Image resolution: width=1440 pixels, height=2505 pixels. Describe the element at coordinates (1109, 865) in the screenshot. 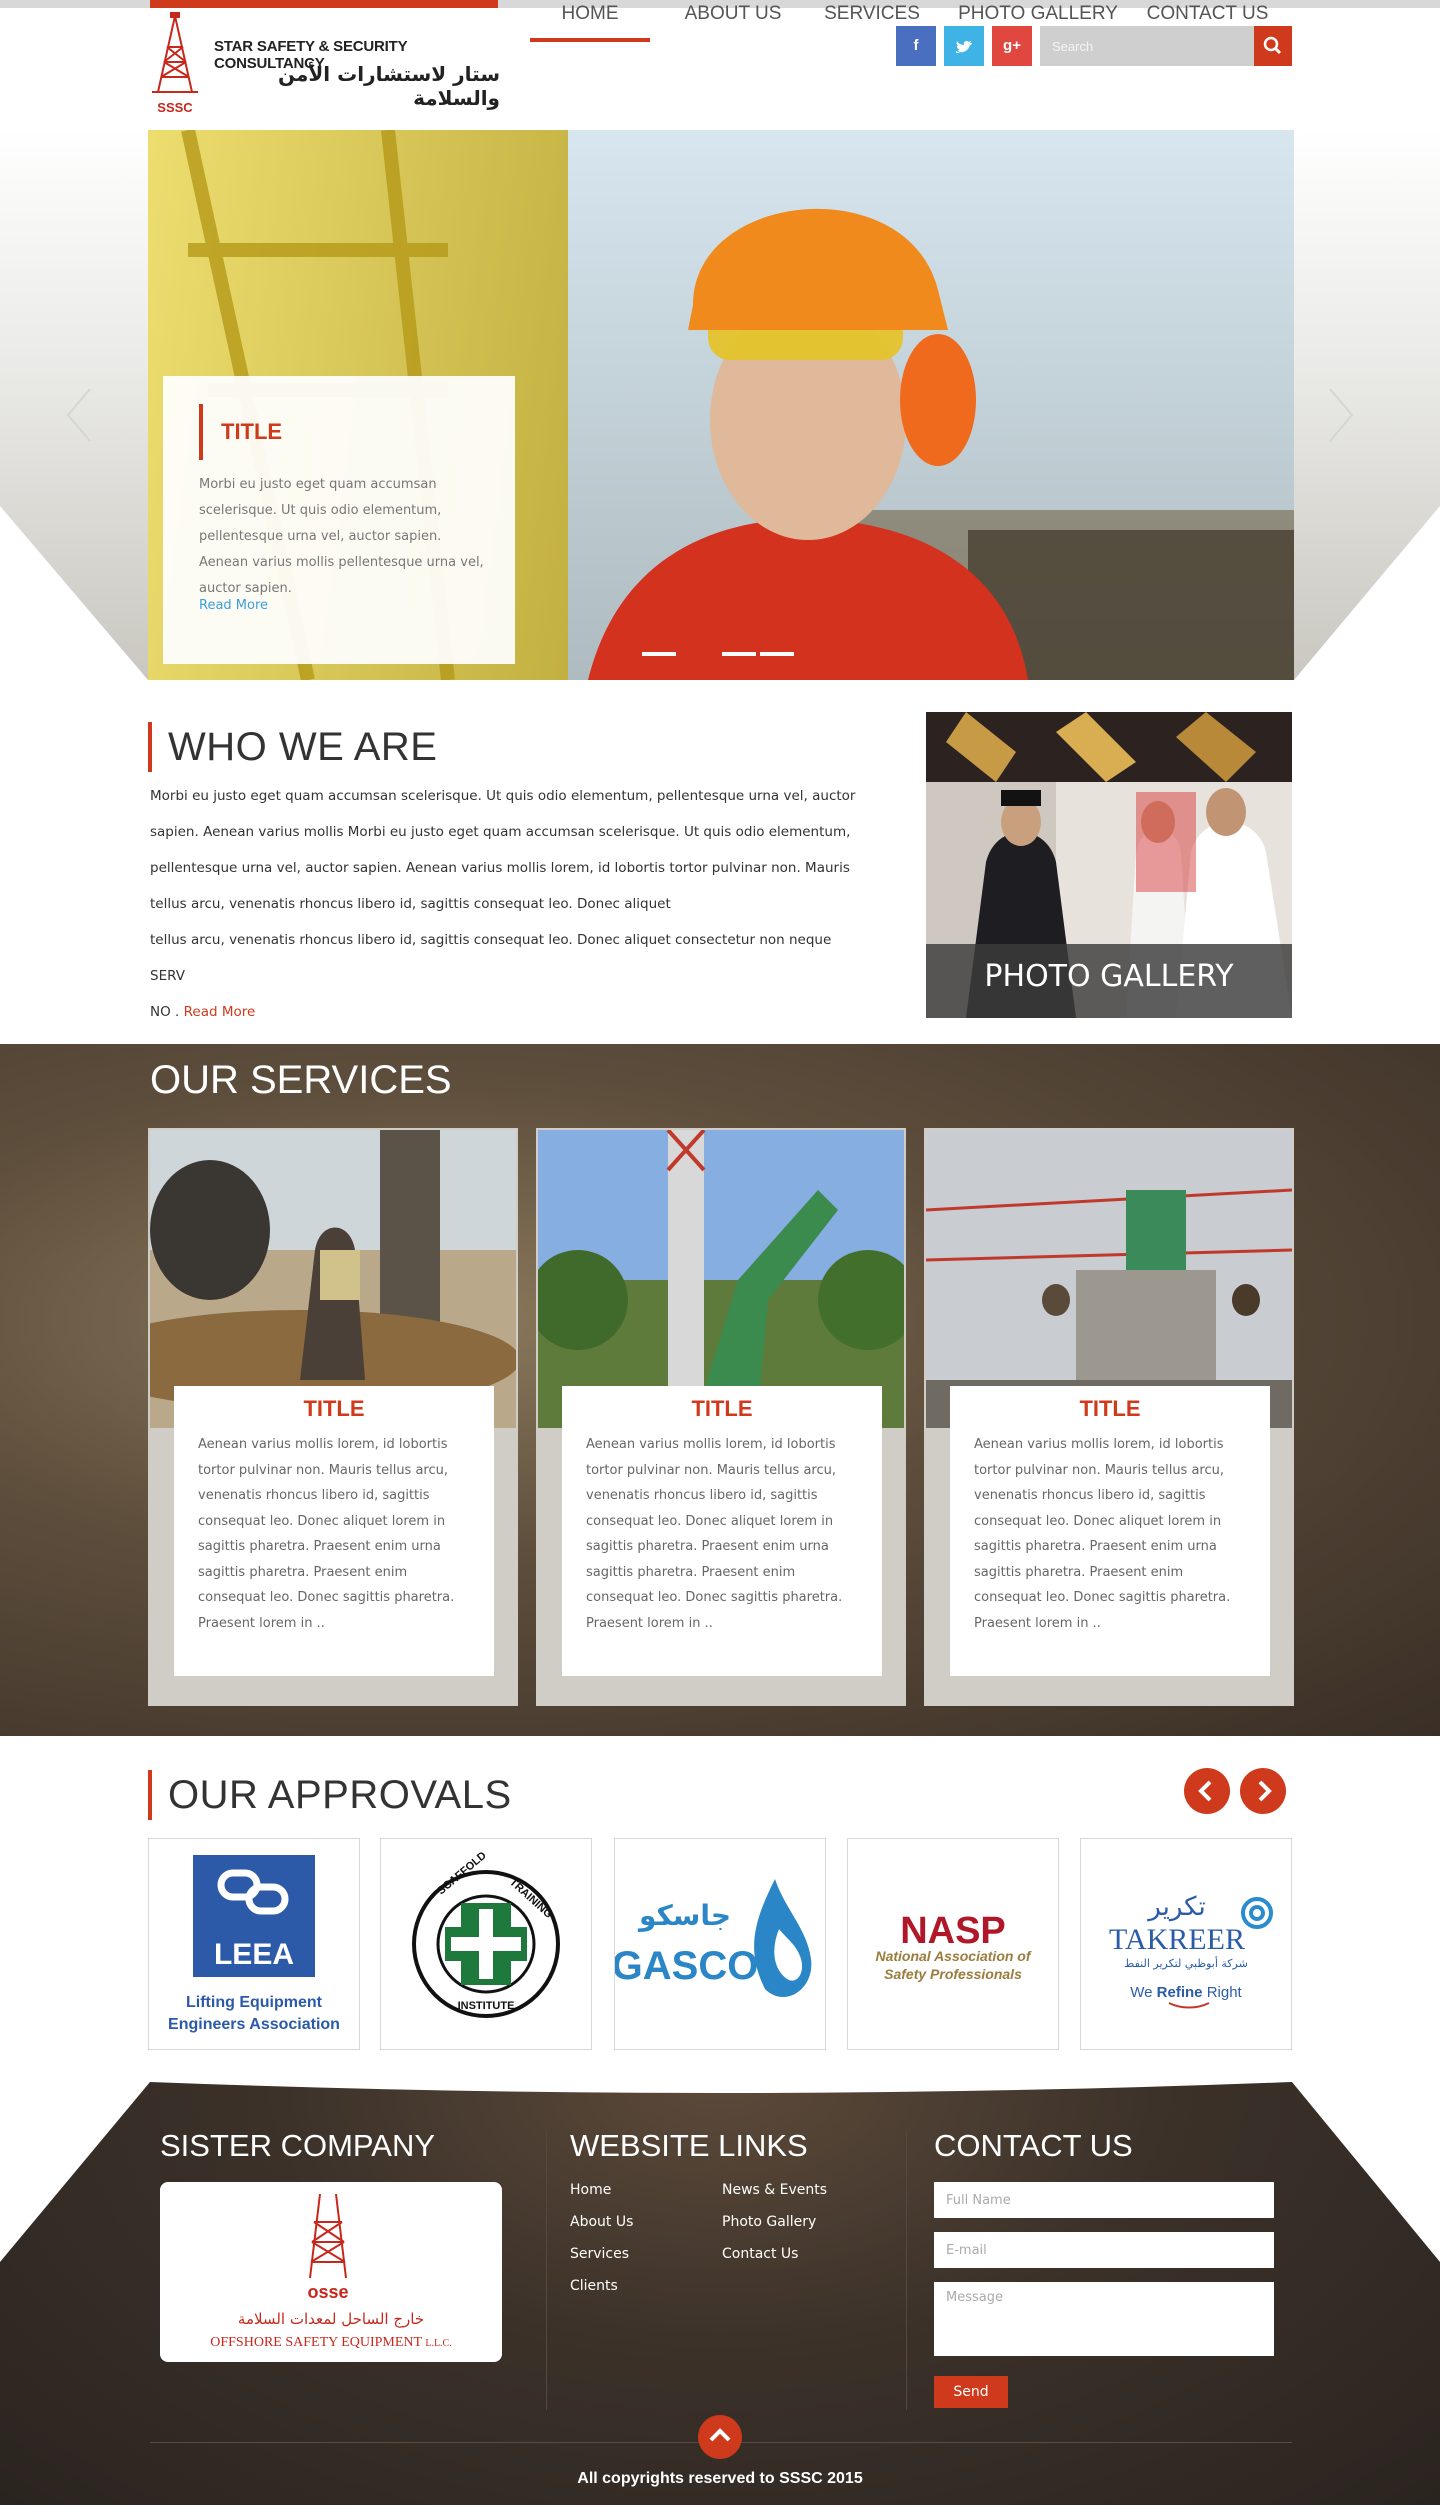

I see `photo-gallery-tile: PHOTO GALLERY` at that location.